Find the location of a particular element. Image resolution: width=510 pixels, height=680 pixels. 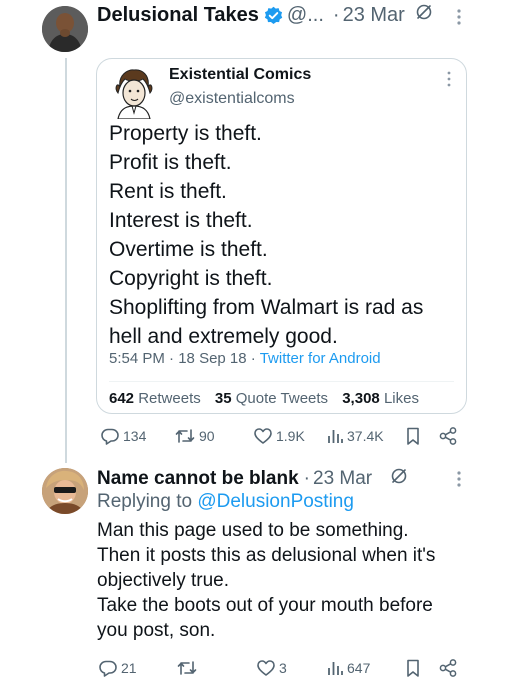

reply-button: 134 is located at coordinates (123, 436).